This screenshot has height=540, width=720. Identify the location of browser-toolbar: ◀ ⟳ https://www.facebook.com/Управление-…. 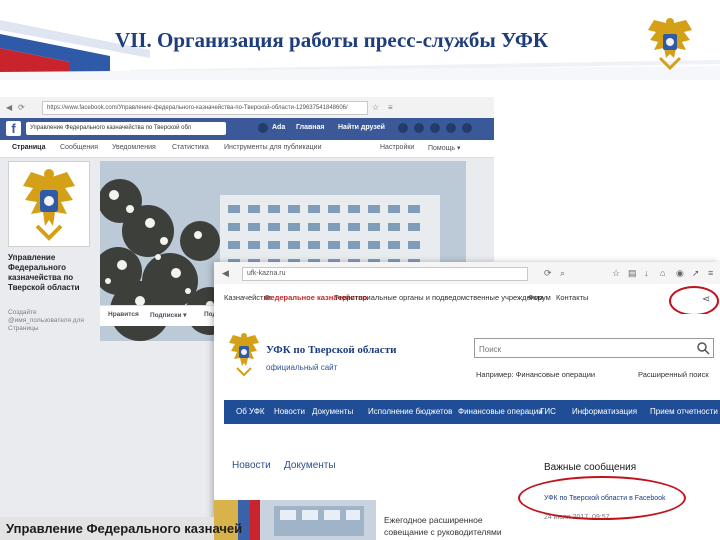
(247, 108).